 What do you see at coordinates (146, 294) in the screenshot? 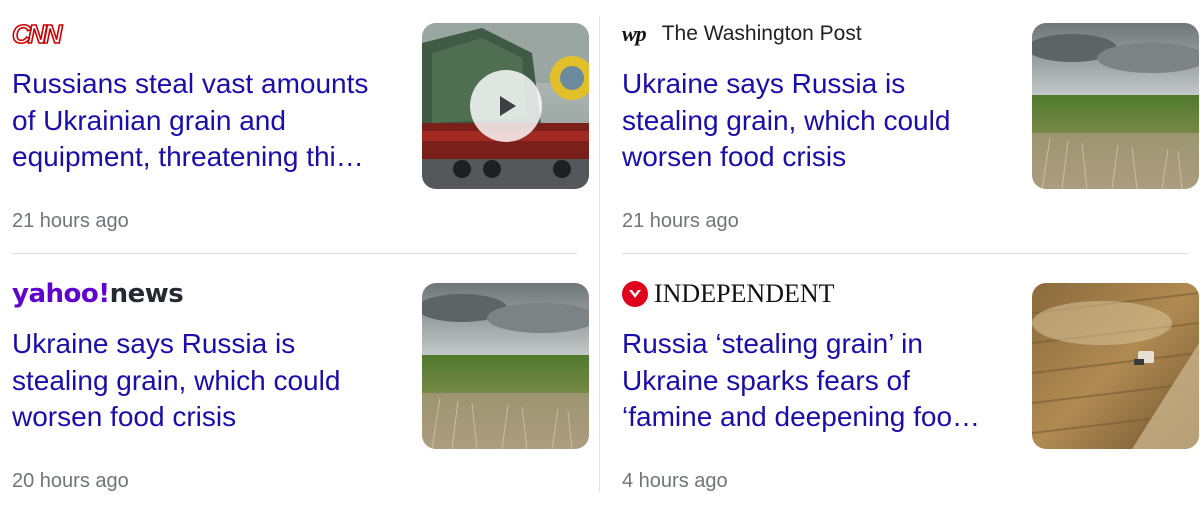
I see `news-logo-text: news` at bounding box center [146, 294].